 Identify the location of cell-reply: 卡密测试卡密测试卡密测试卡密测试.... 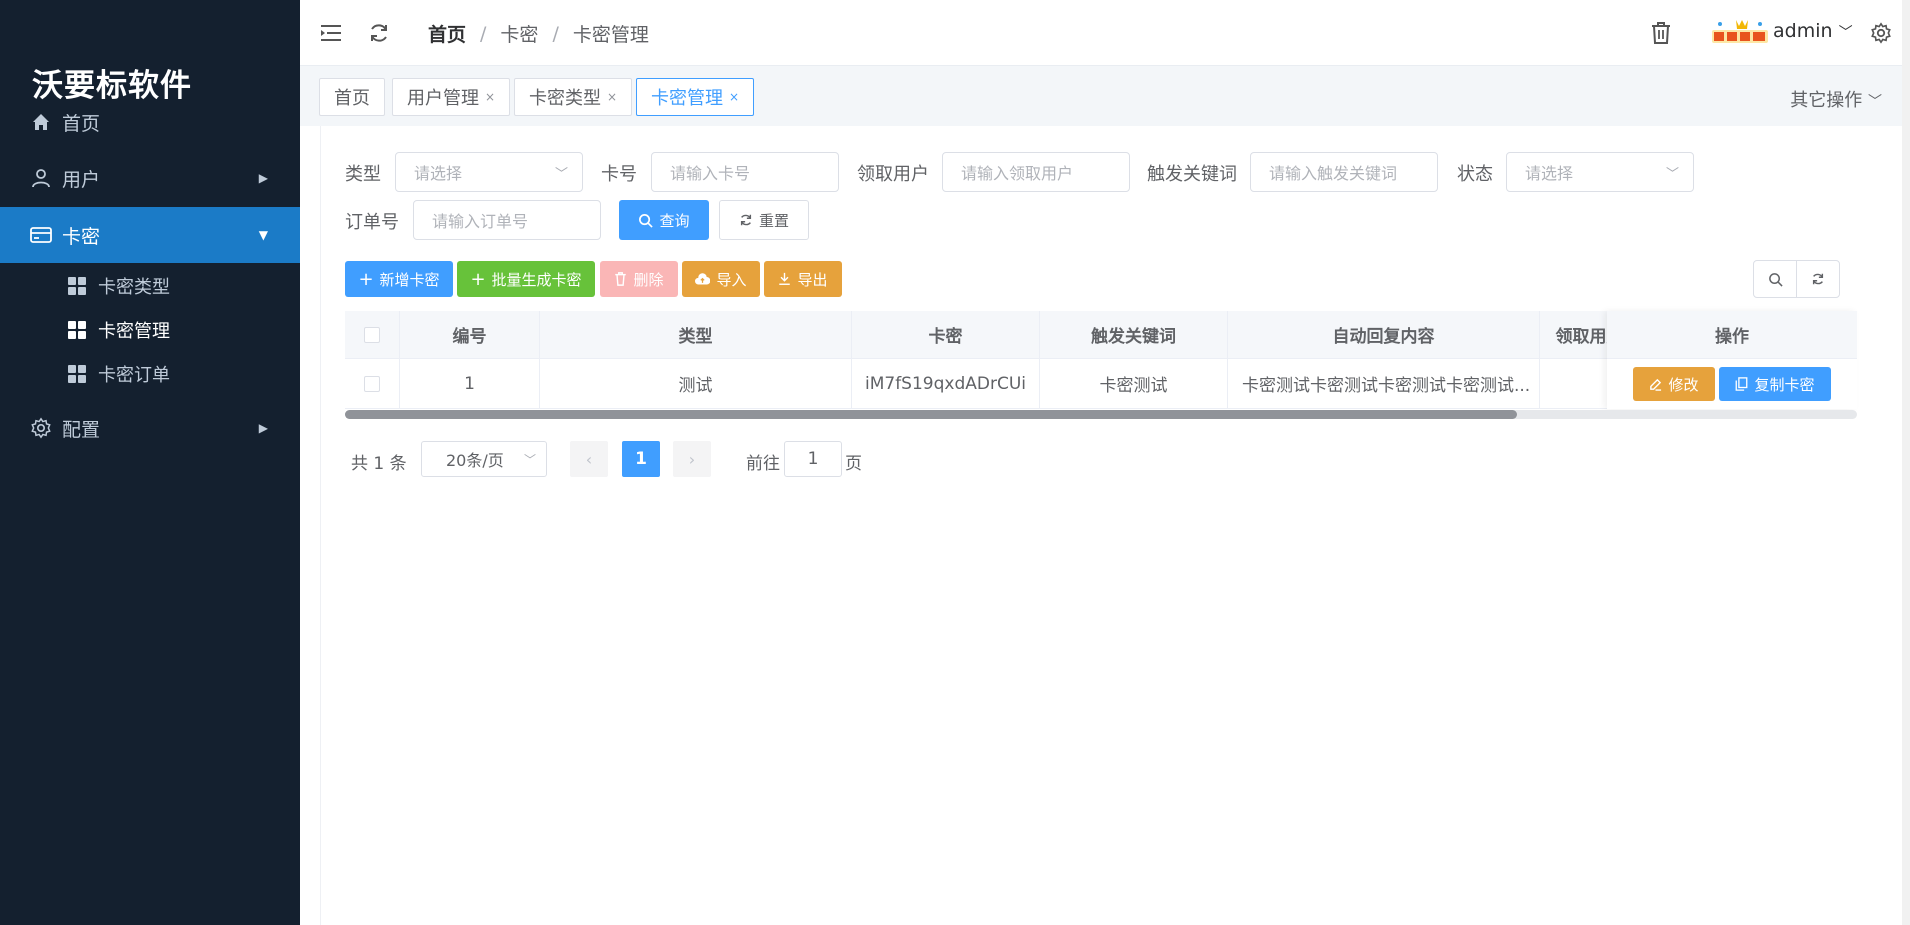
(1384, 383).